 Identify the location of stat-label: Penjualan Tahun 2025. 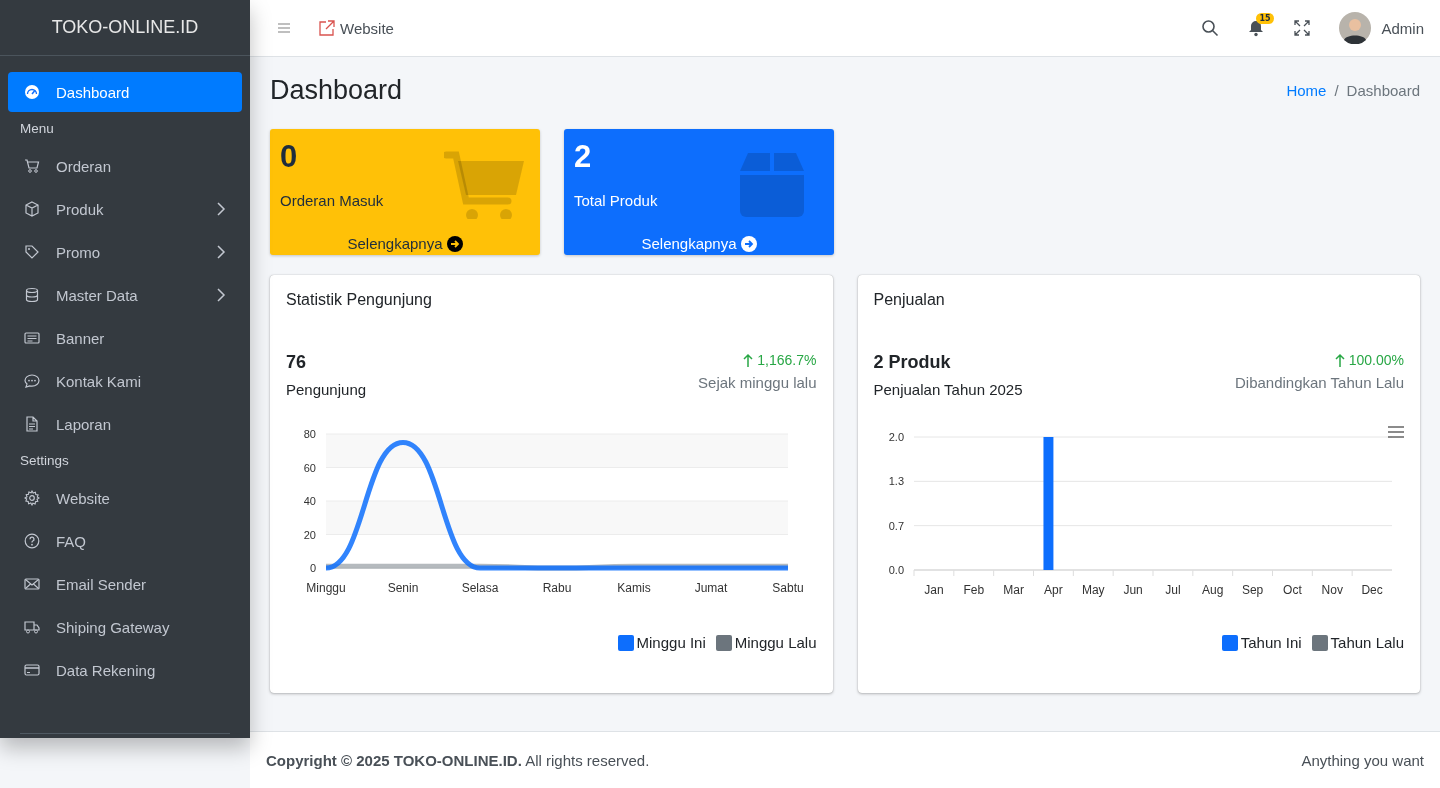
(948, 389).